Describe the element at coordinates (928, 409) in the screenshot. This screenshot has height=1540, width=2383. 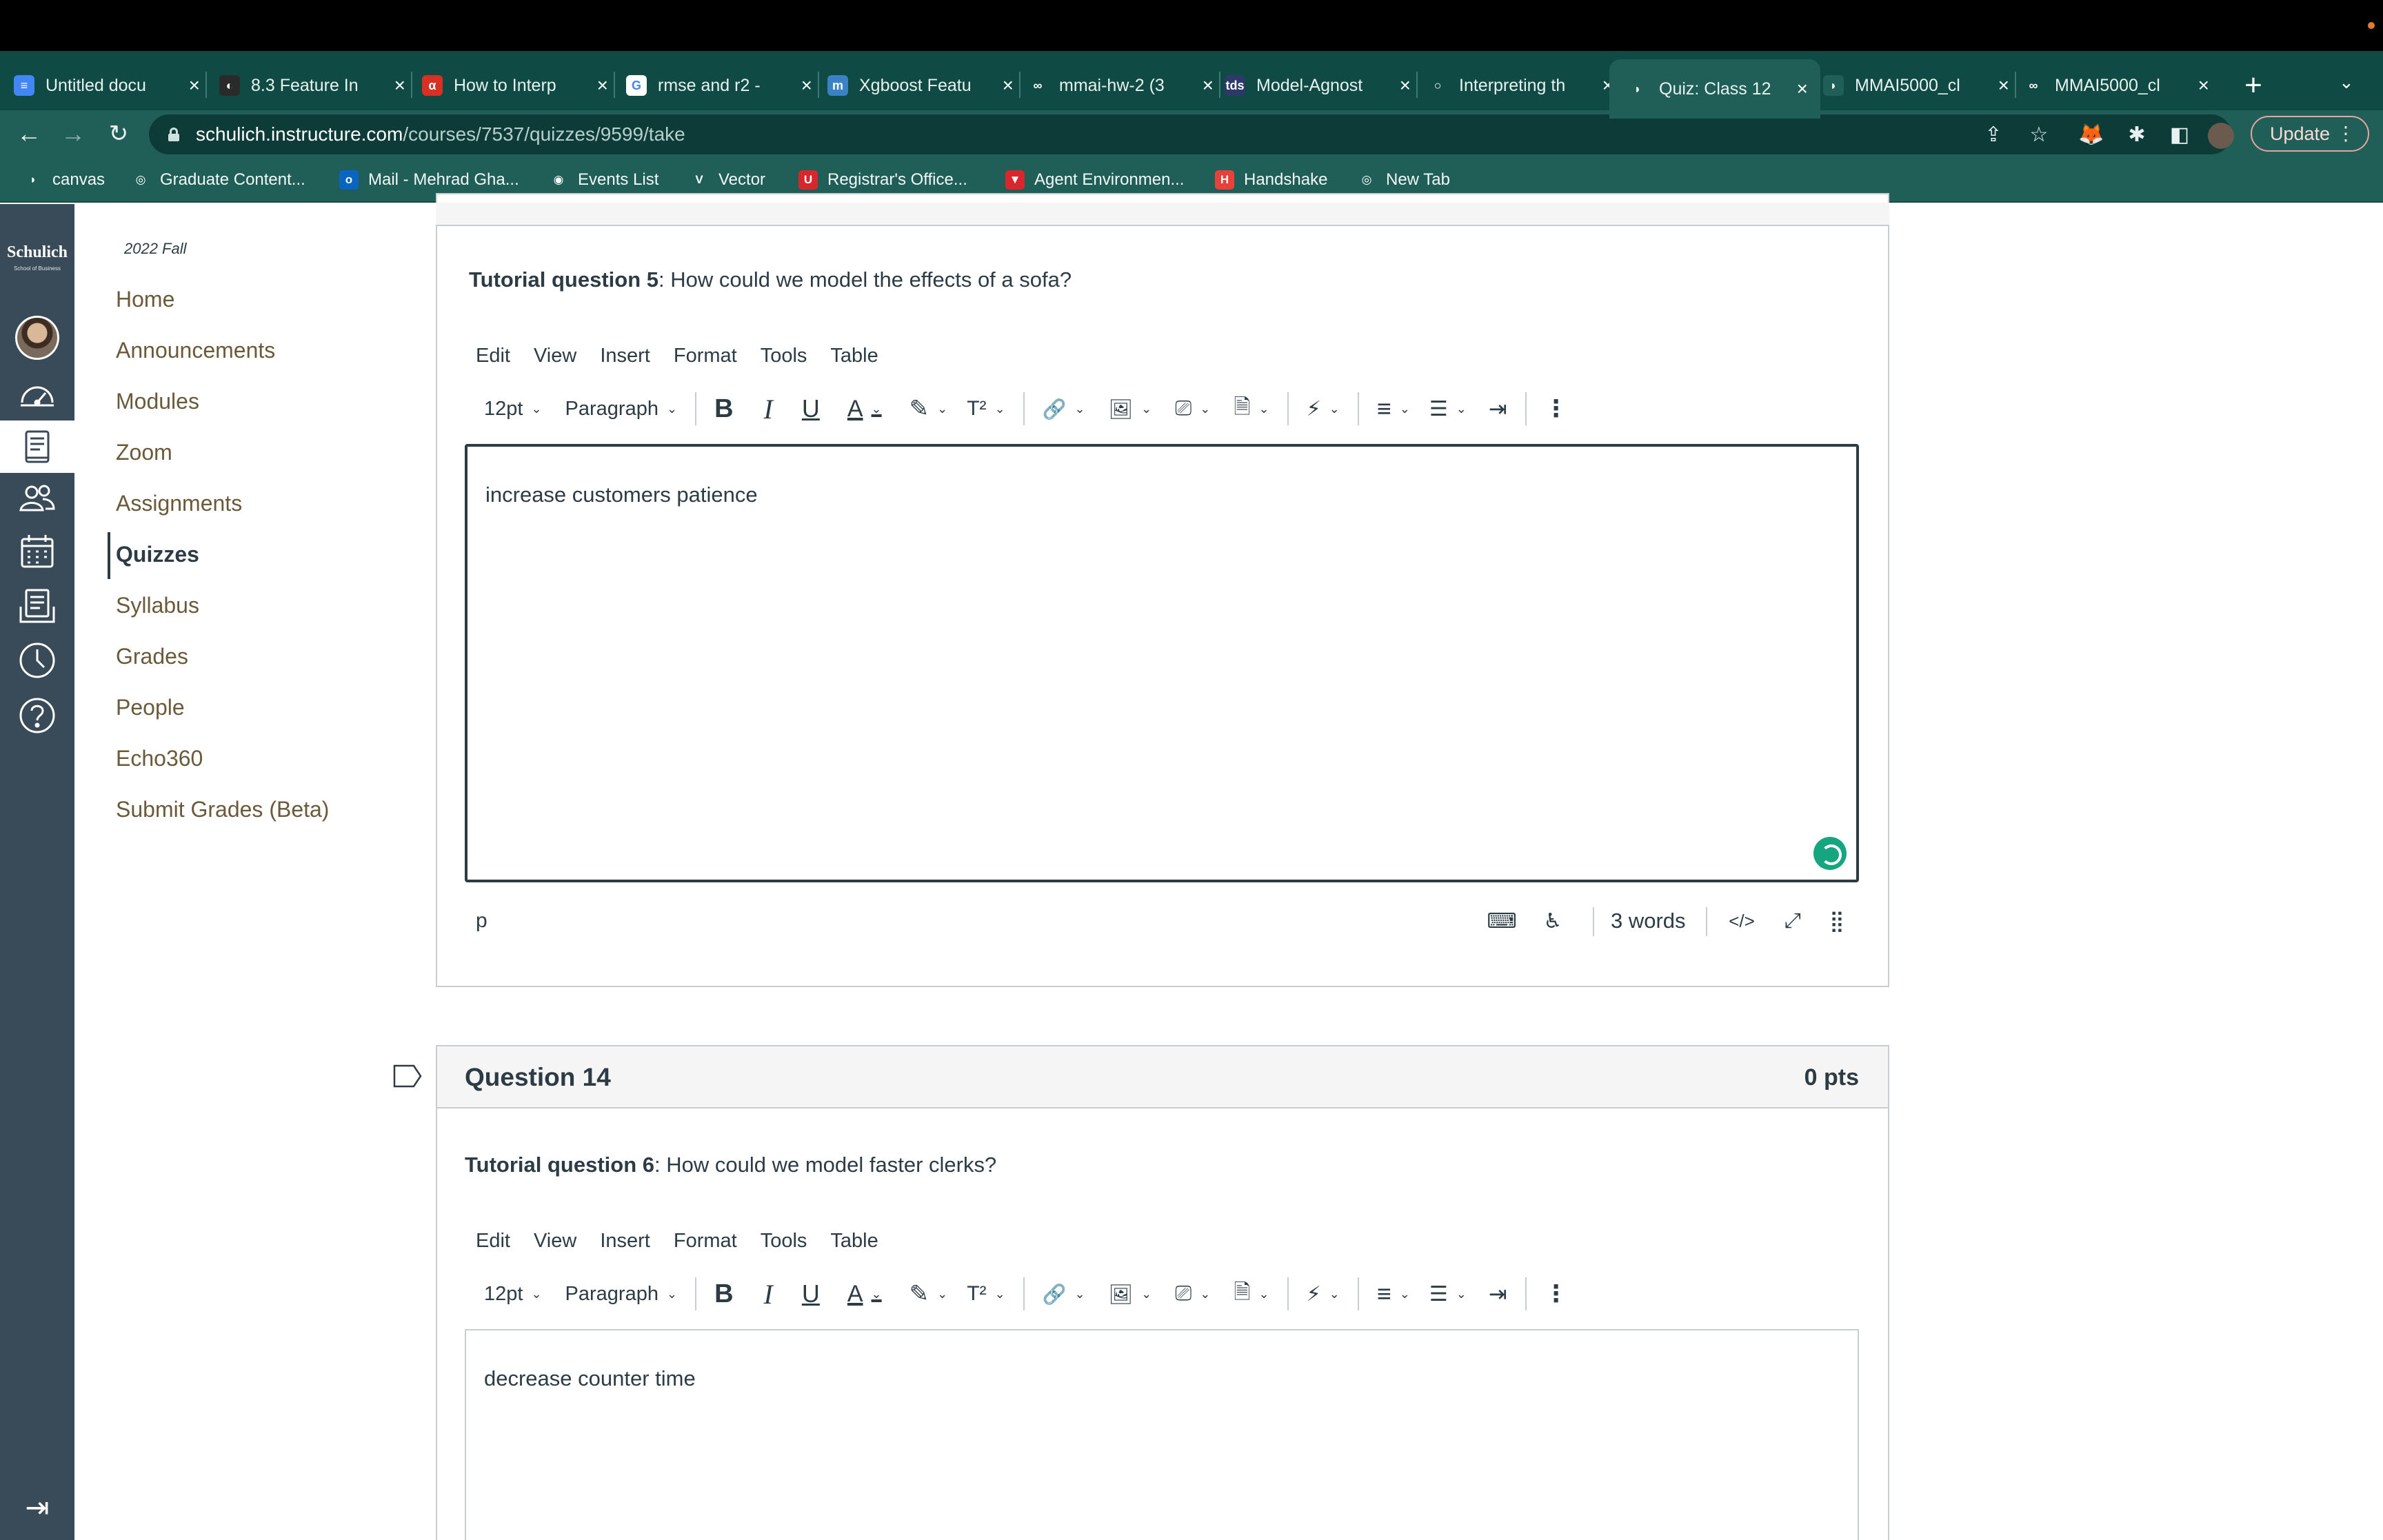
I see `highlight-button: ✎ ⌄` at that location.